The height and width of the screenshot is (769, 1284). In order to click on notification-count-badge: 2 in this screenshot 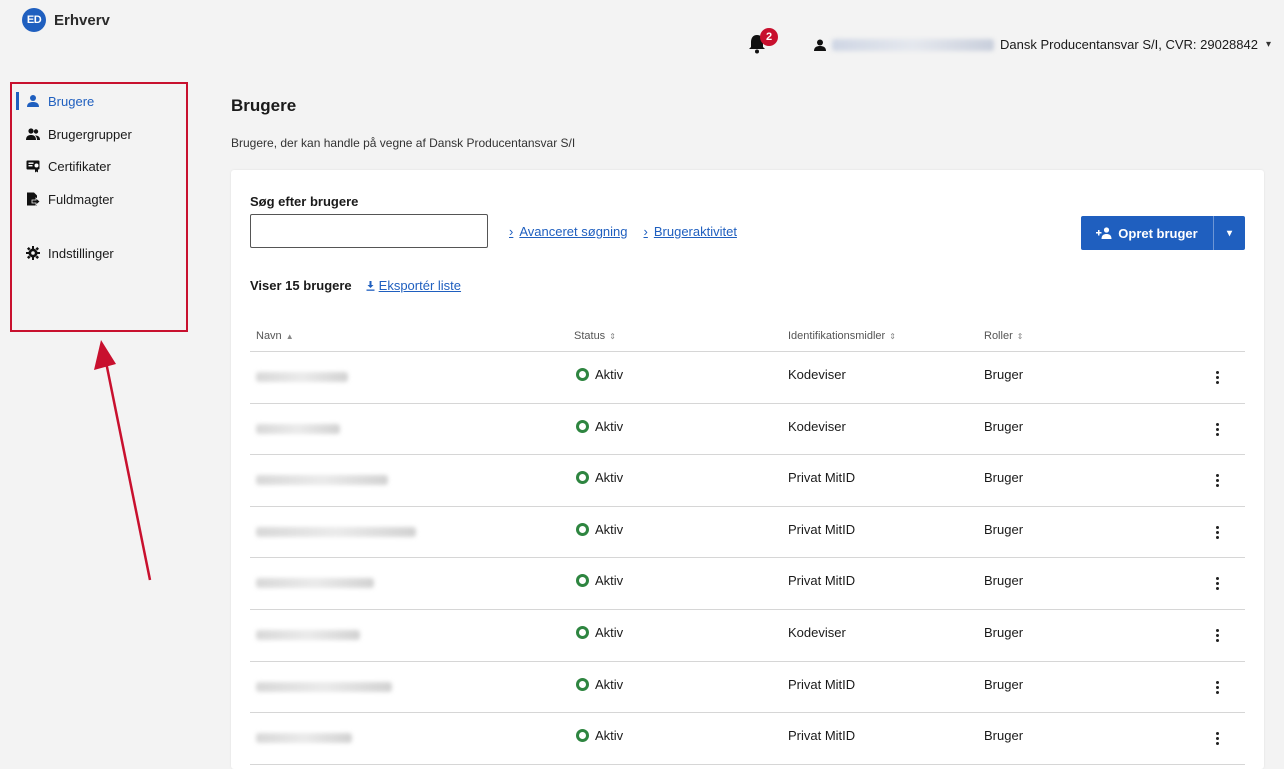, I will do `click(769, 37)`.